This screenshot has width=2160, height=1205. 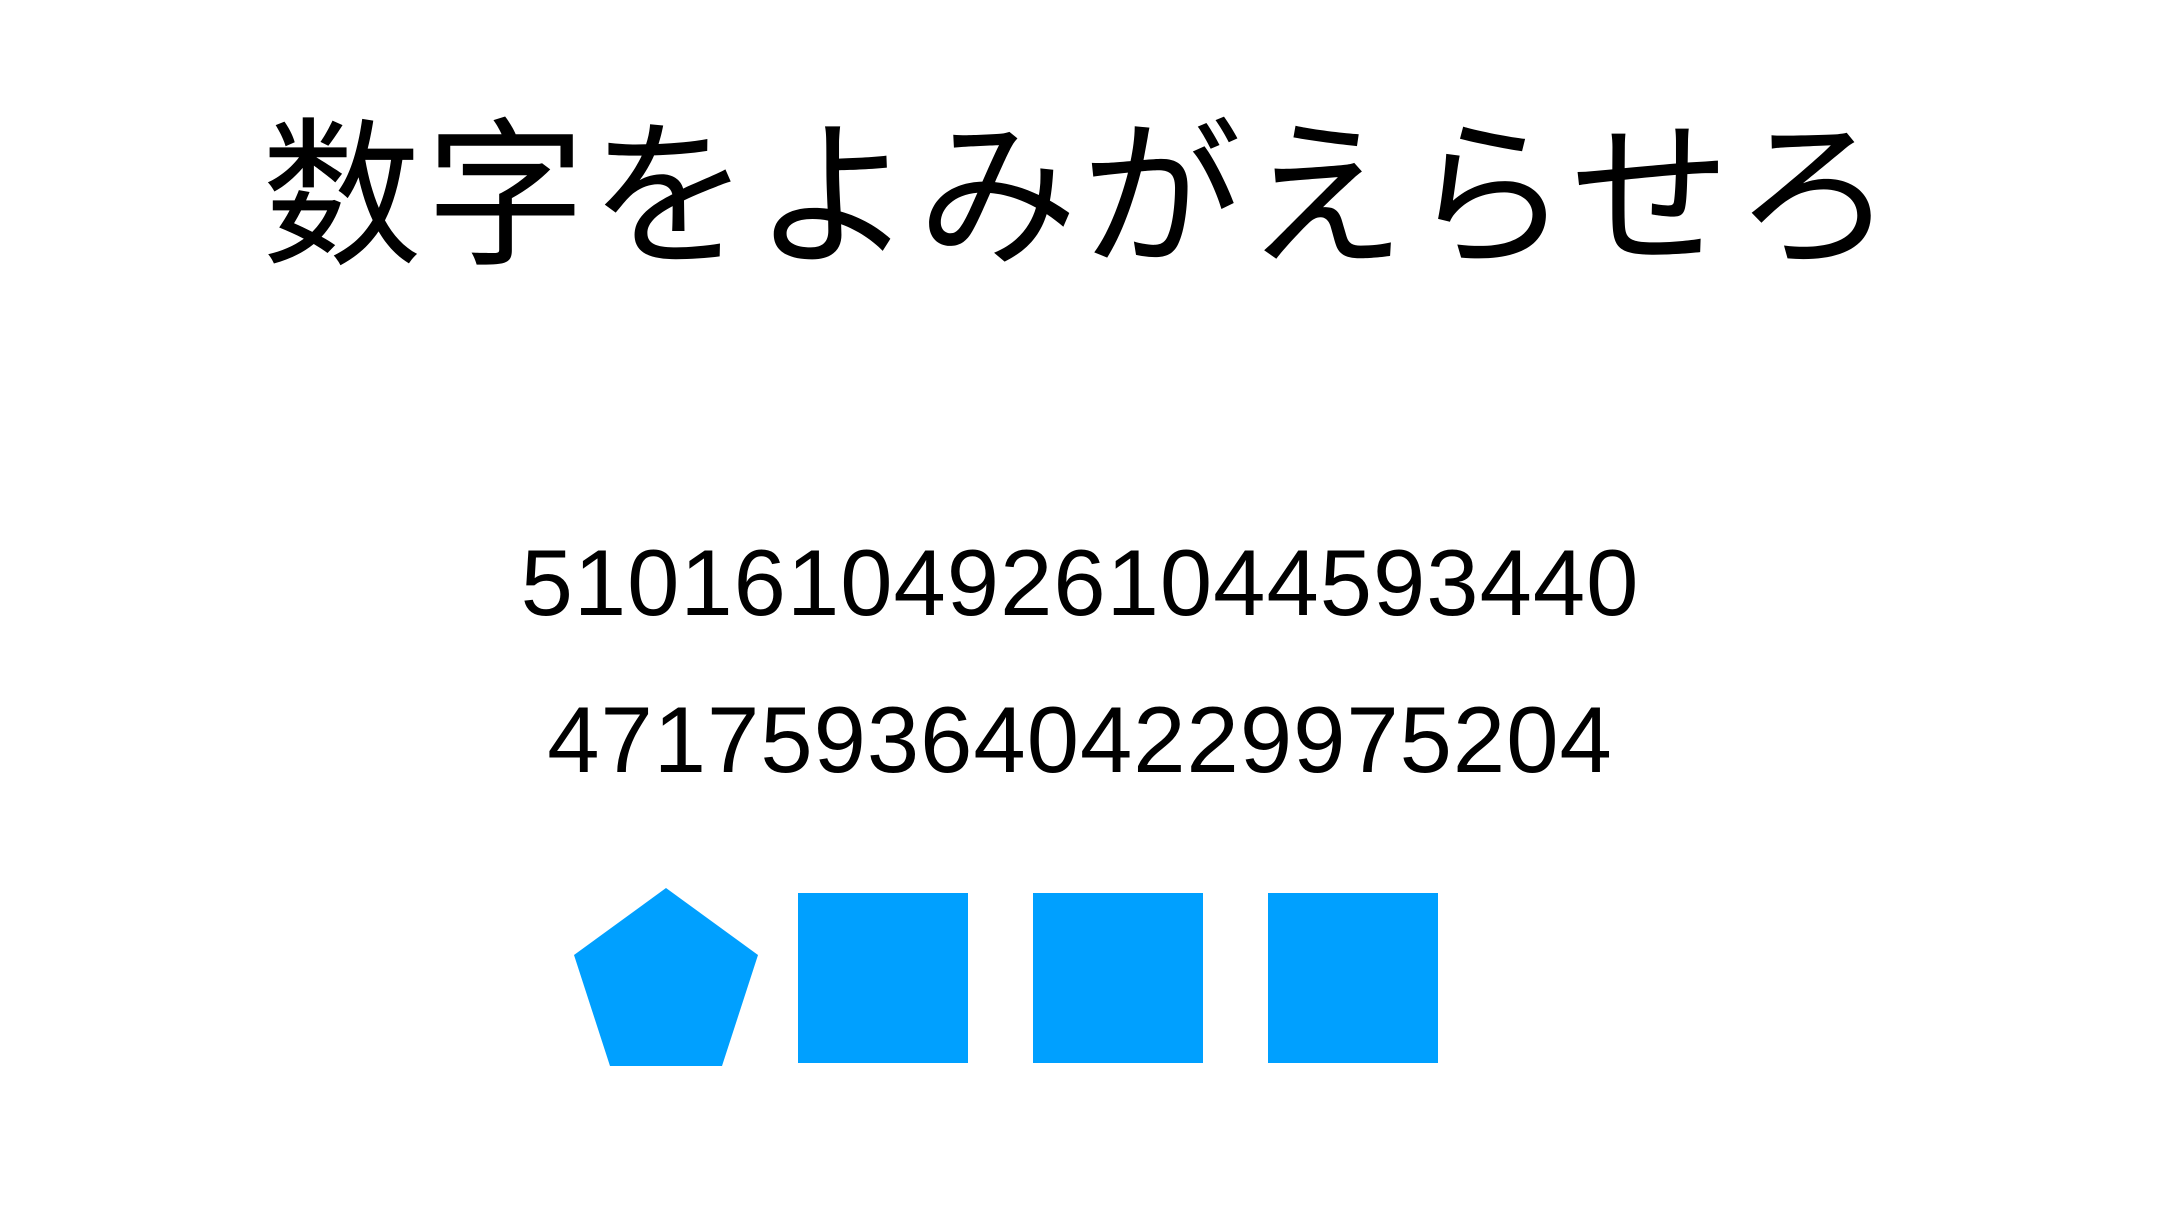 I want to click on pentagon-icon, so click(x=666, y=977).